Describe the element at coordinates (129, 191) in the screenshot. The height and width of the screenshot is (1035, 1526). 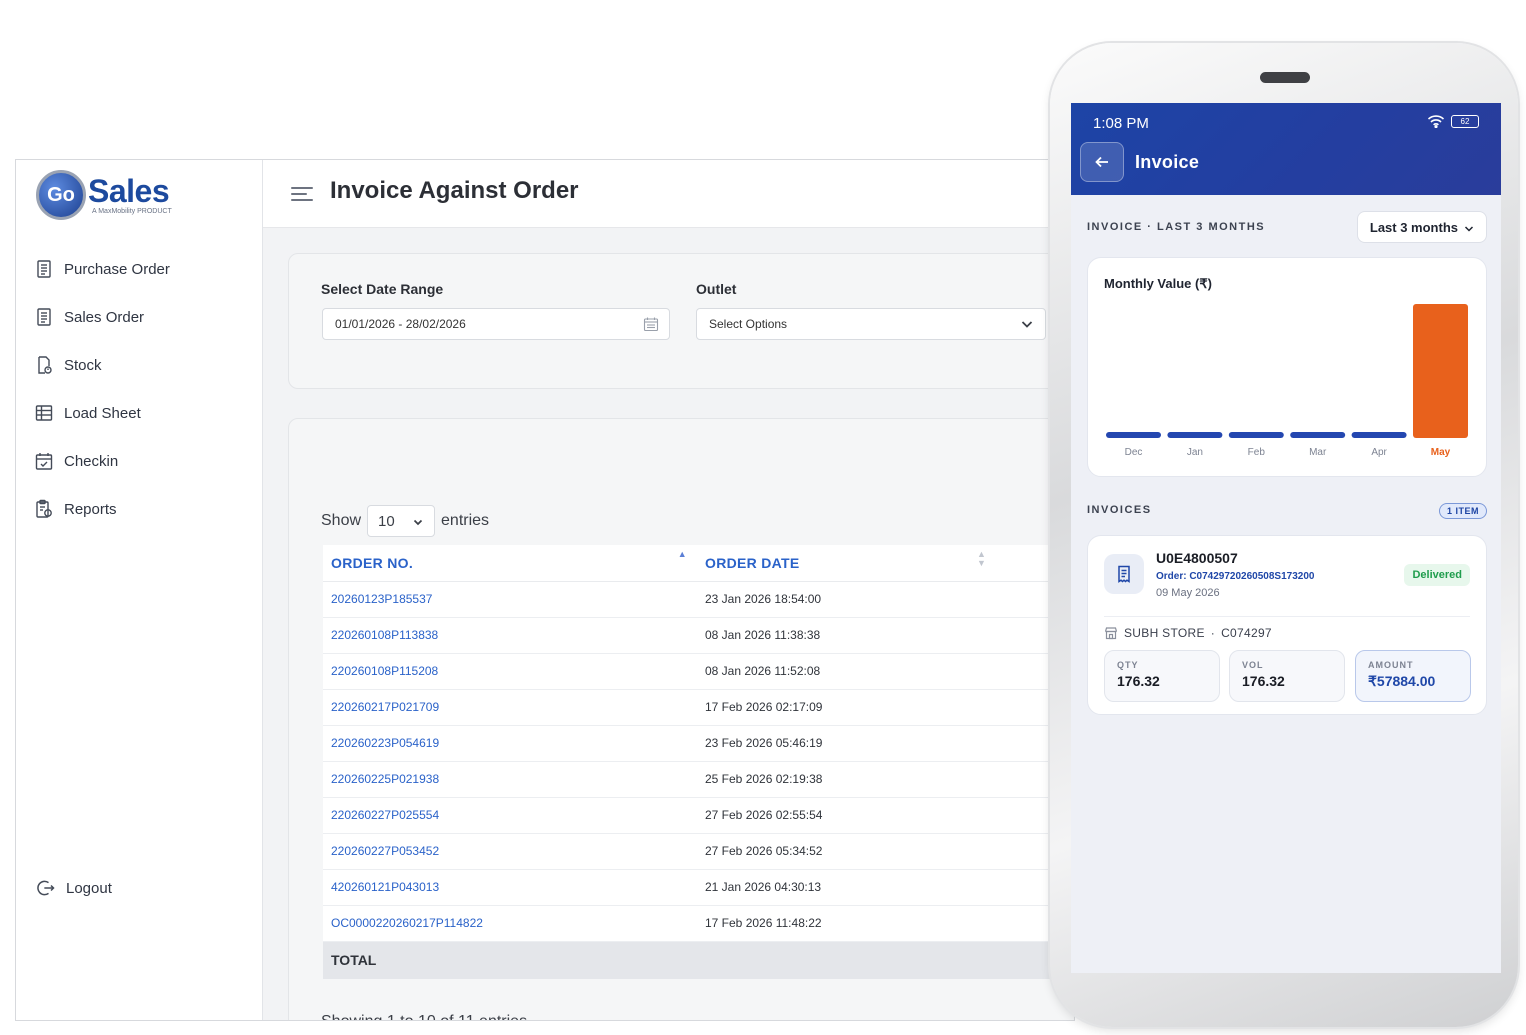
I see `logo-word: Sales` at that location.